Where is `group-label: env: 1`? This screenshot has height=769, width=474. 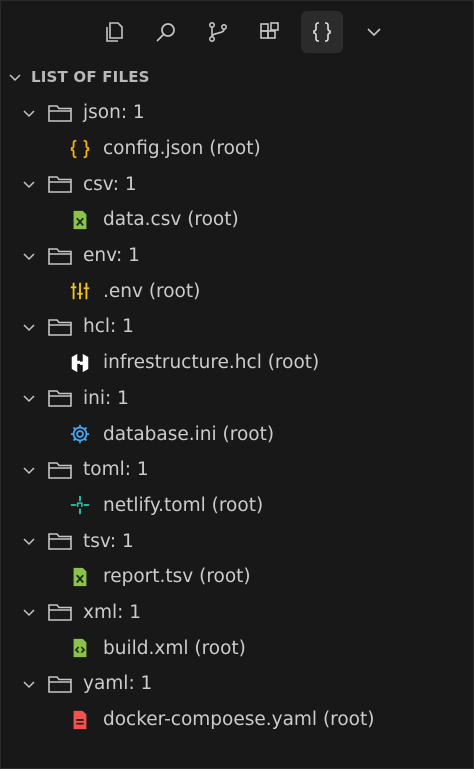 group-label: env: 1 is located at coordinates (111, 256).